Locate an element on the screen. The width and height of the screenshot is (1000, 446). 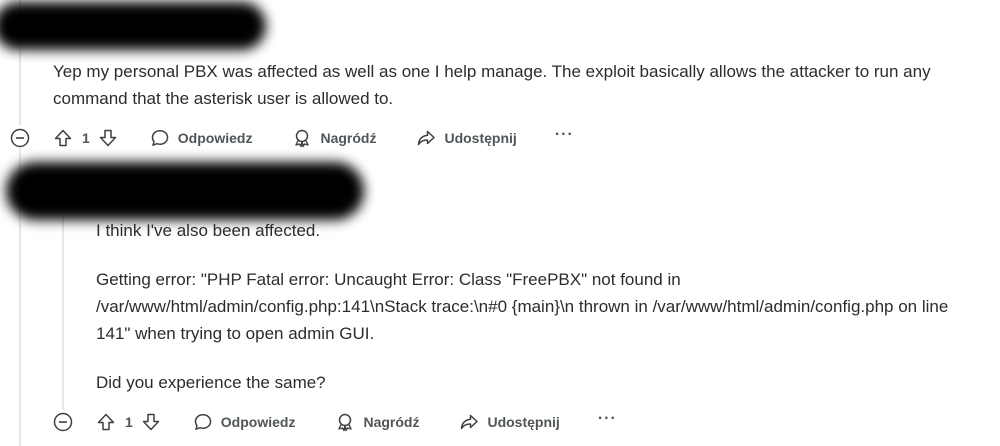
thread-line-inner is located at coordinates (63, 300).